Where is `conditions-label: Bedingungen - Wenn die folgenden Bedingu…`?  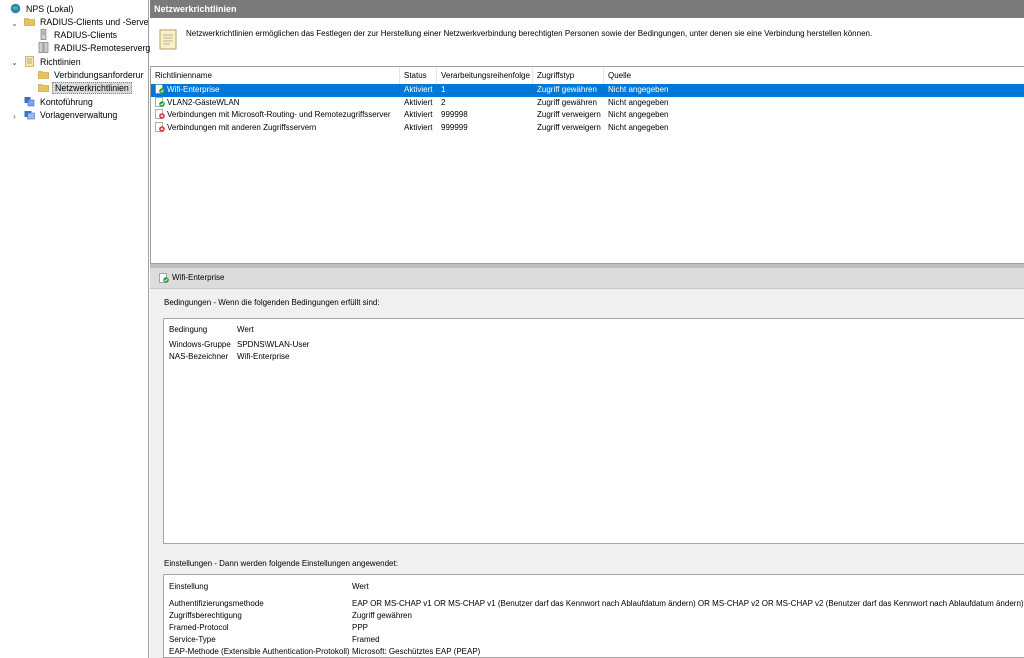 conditions-label: Bedingungen - Wenn die folgenden Bedingu… is located at coordinates (272, 302).